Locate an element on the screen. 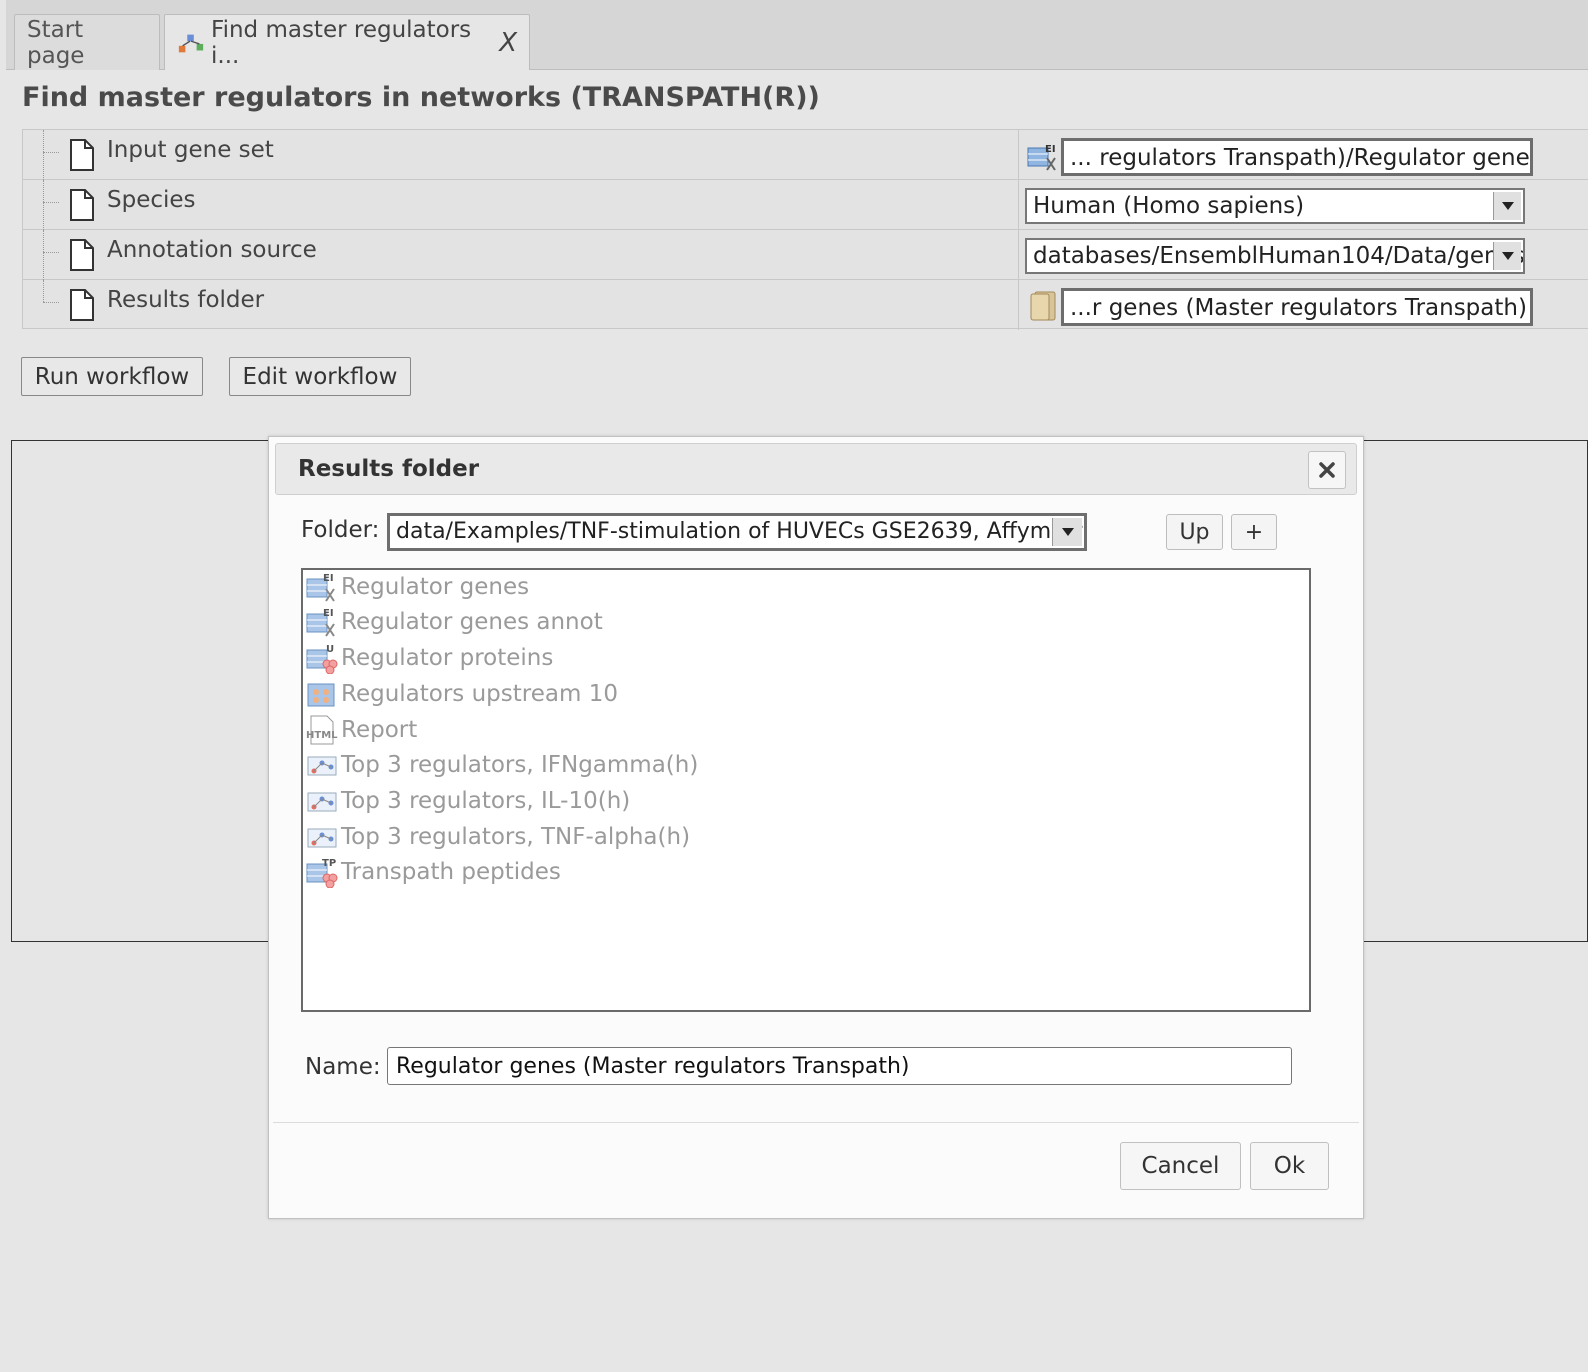  list-item: Top 3 regulators, IL-10(h) is located at coordinates (467, 801).